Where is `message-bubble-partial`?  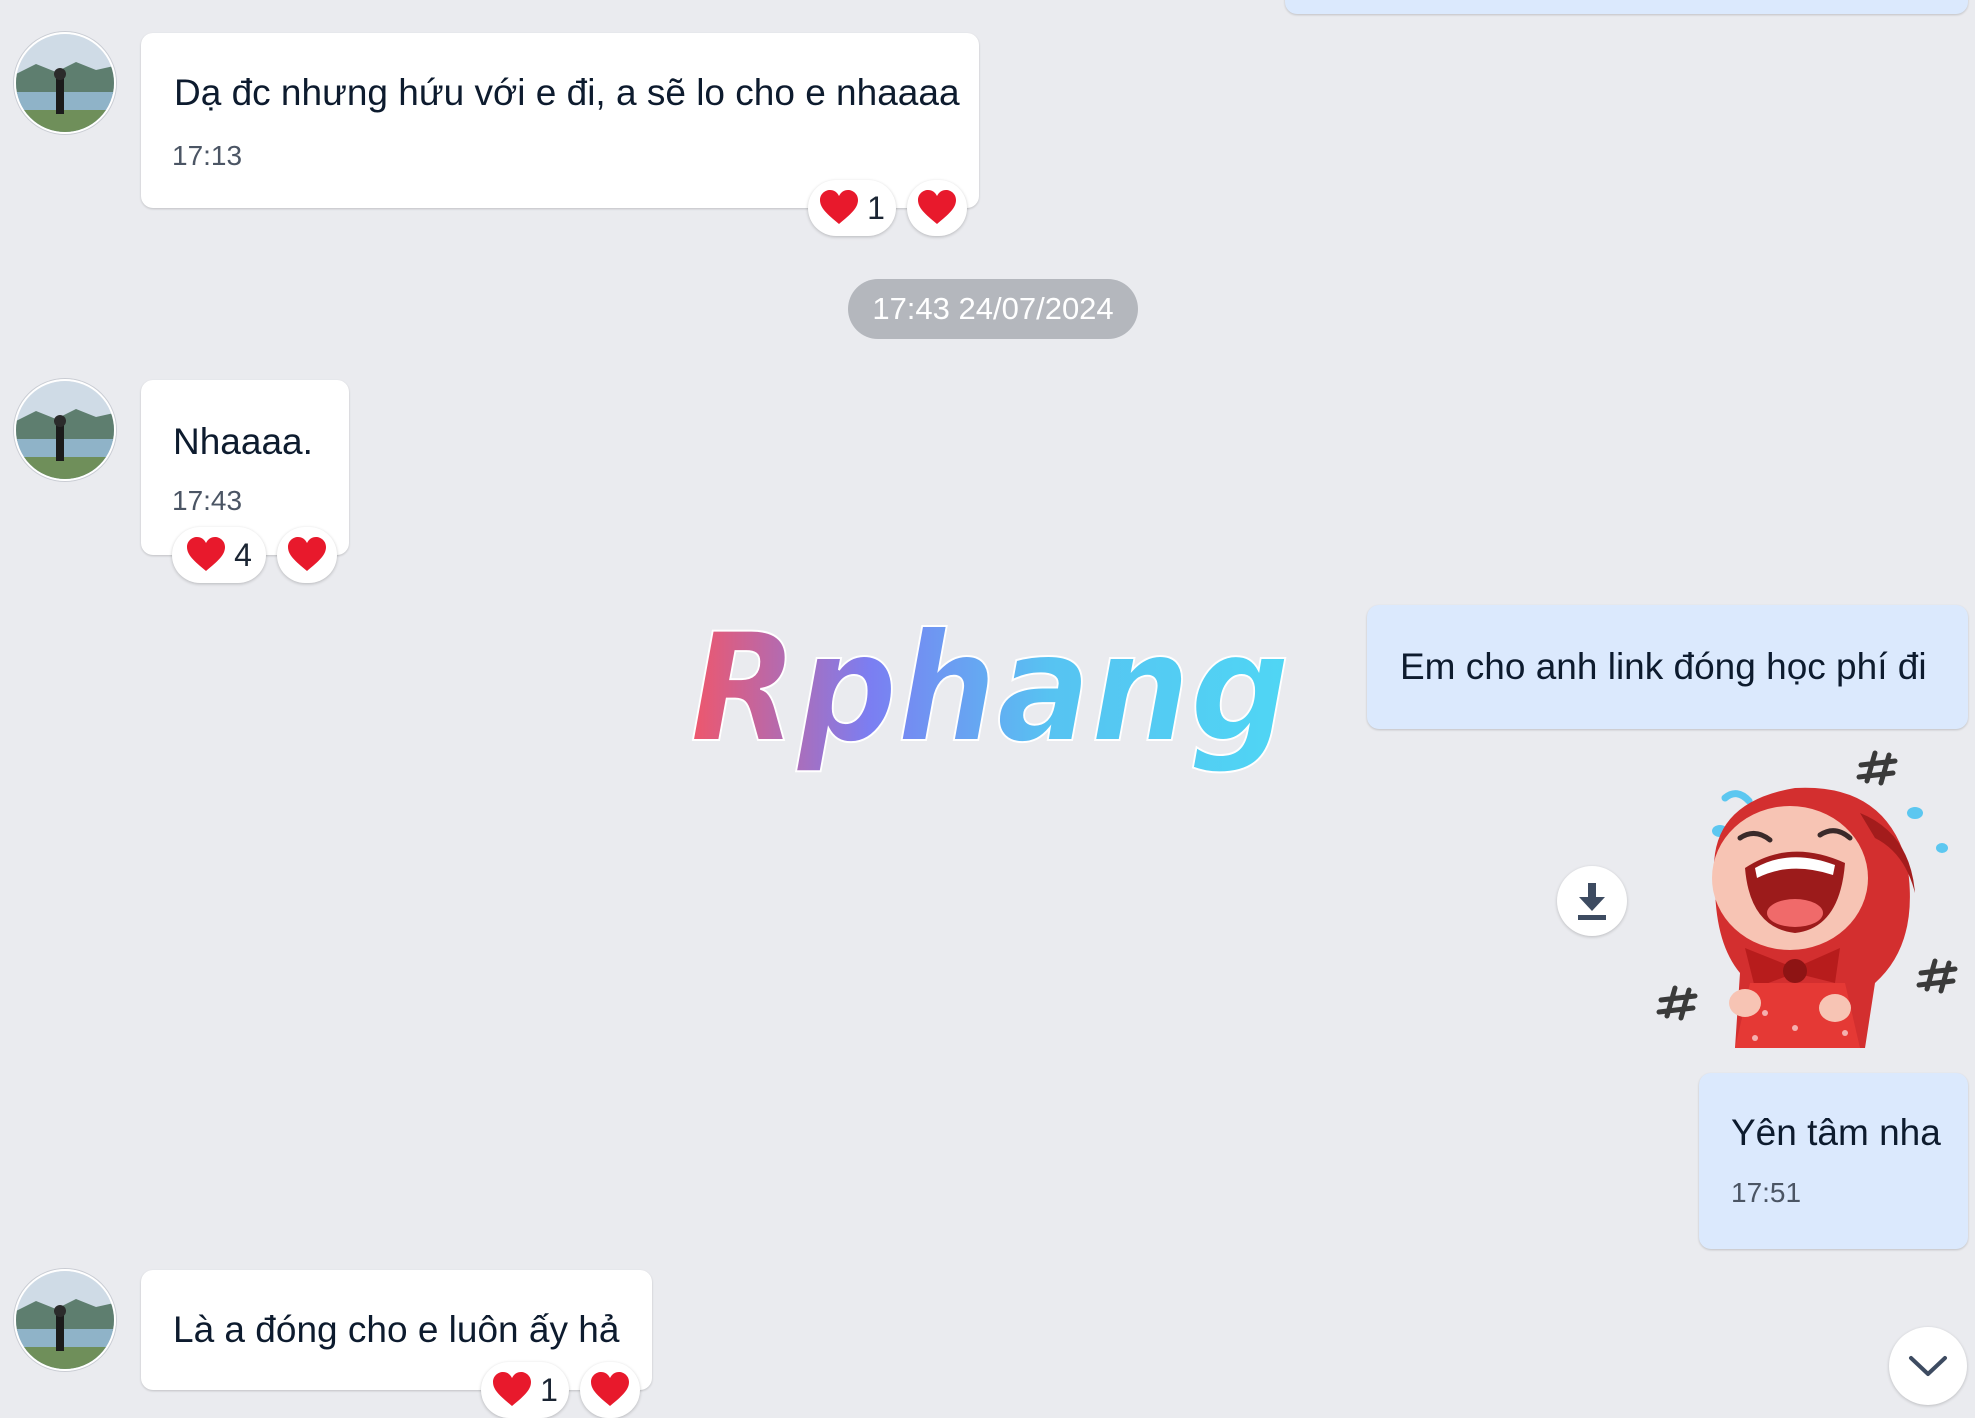 message-bubble-partial is located at coordinates (1626, 7).